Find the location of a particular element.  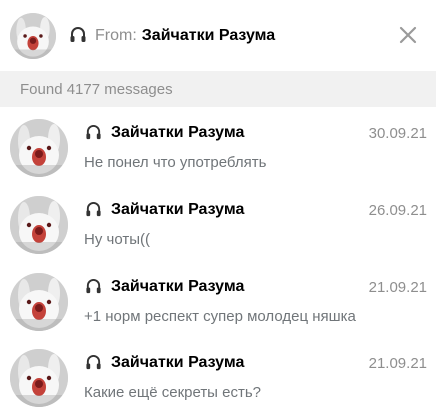

result-message: Ну чоты(( is located at coordinates (117, 239).